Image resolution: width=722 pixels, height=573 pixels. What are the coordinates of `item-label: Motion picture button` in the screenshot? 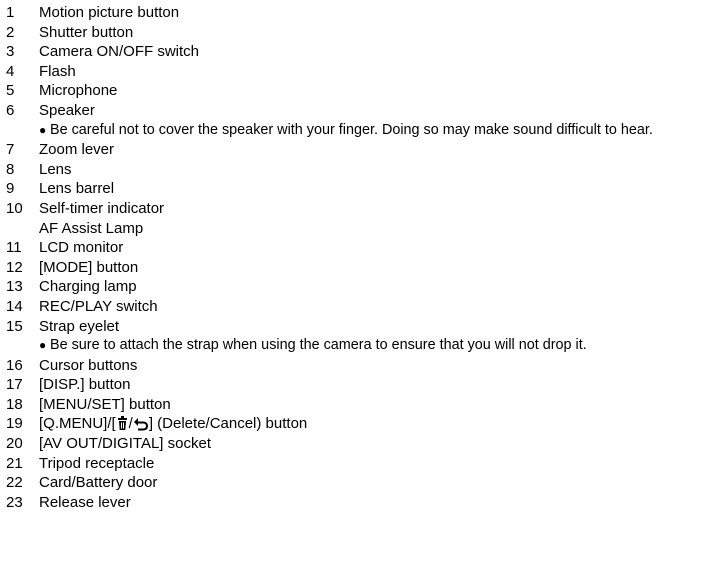 It's located at (109, 12).